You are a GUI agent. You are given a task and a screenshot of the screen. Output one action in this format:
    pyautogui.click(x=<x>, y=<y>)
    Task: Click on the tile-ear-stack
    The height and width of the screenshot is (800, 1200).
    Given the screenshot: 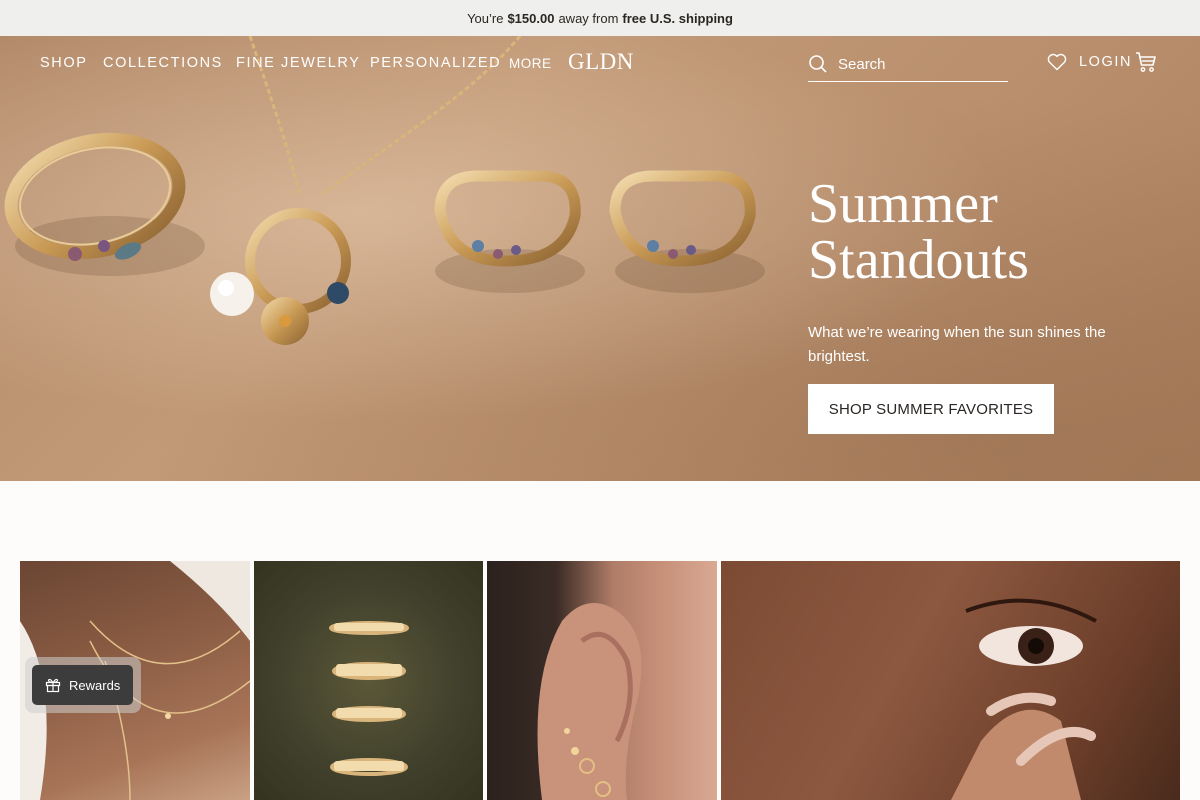 What is the action you would take?
    pyautogui.click(x=602, y=680)
    